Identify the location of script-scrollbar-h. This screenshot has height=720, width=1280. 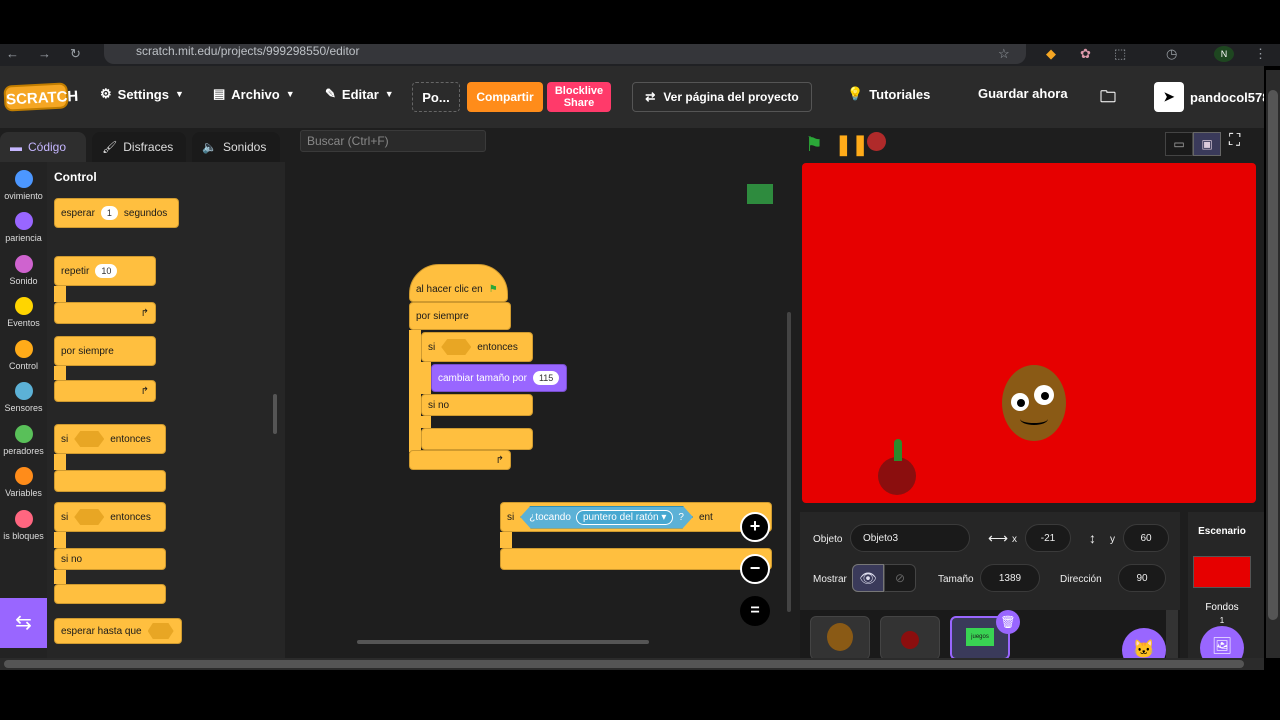
(503, 642).